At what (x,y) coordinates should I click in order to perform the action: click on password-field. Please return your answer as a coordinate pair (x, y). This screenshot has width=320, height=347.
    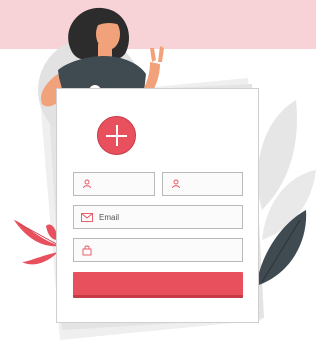
    Looking at the image, I should click on (158, 250).